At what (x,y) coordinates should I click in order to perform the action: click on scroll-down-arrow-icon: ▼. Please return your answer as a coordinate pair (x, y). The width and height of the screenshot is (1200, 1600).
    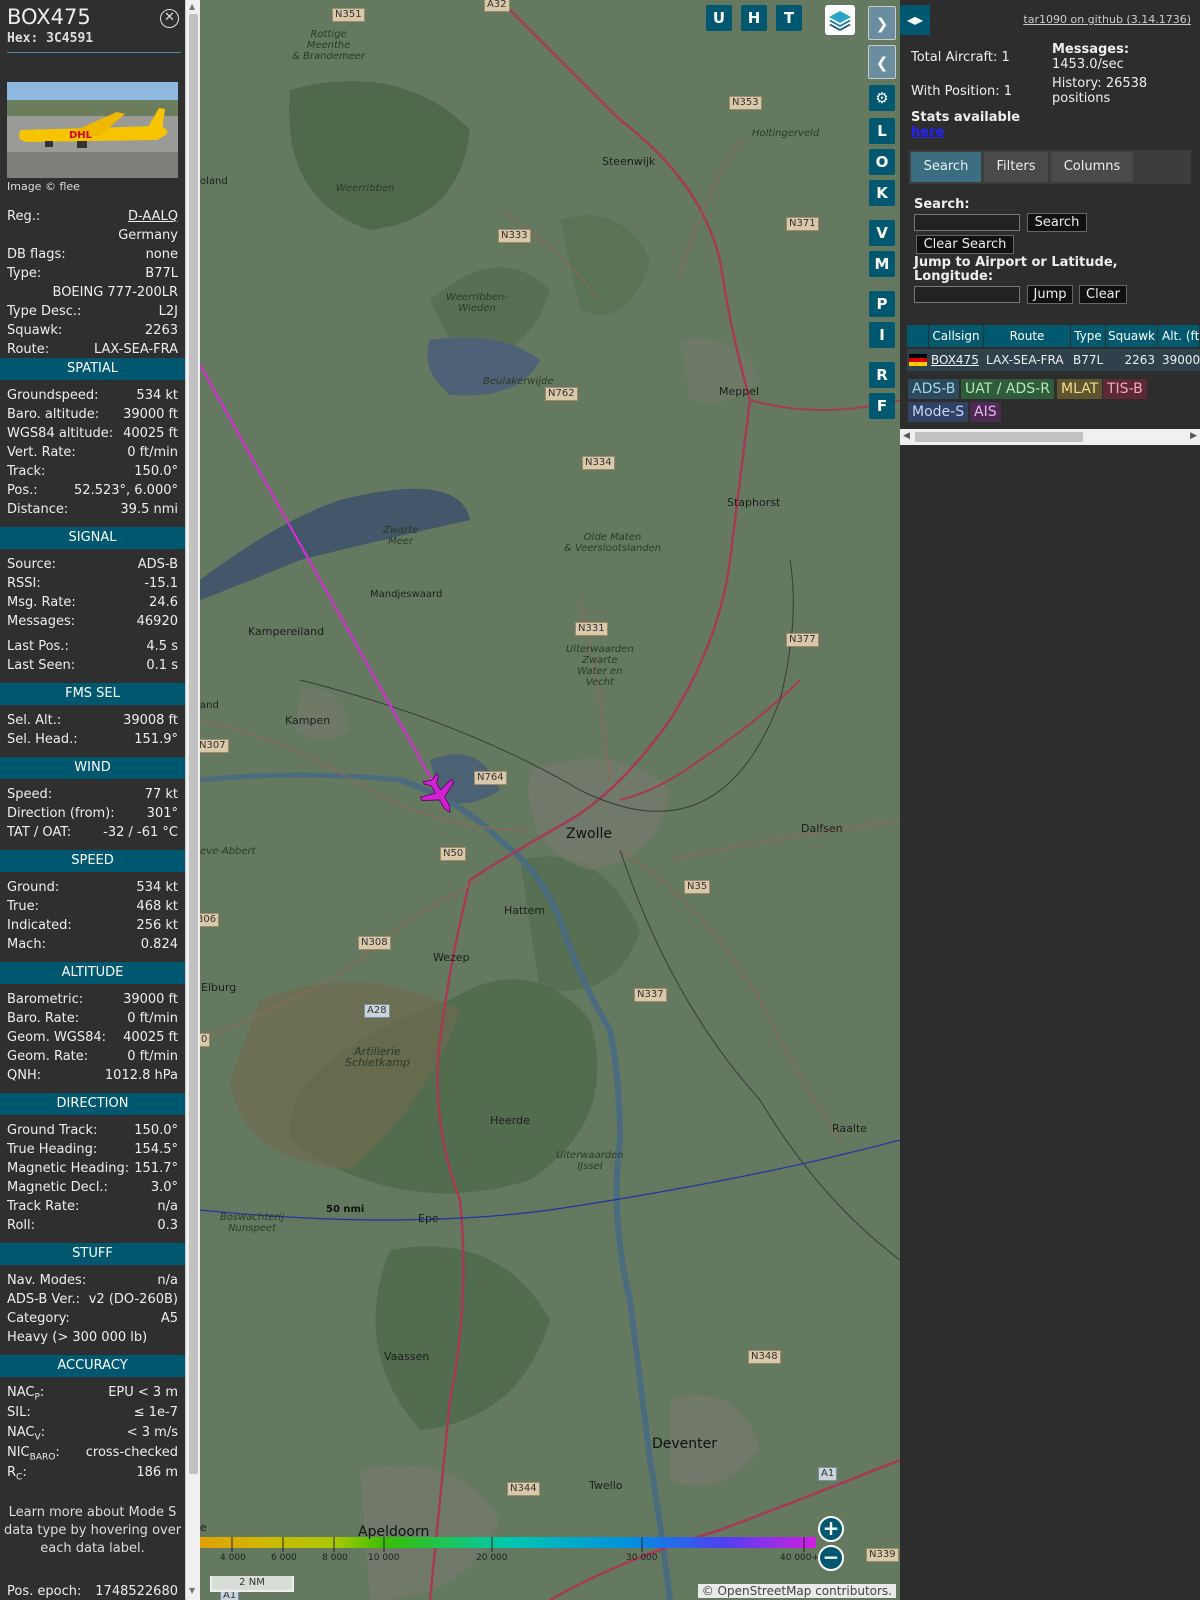
    Looking at the image, I should click on (192, 1590).